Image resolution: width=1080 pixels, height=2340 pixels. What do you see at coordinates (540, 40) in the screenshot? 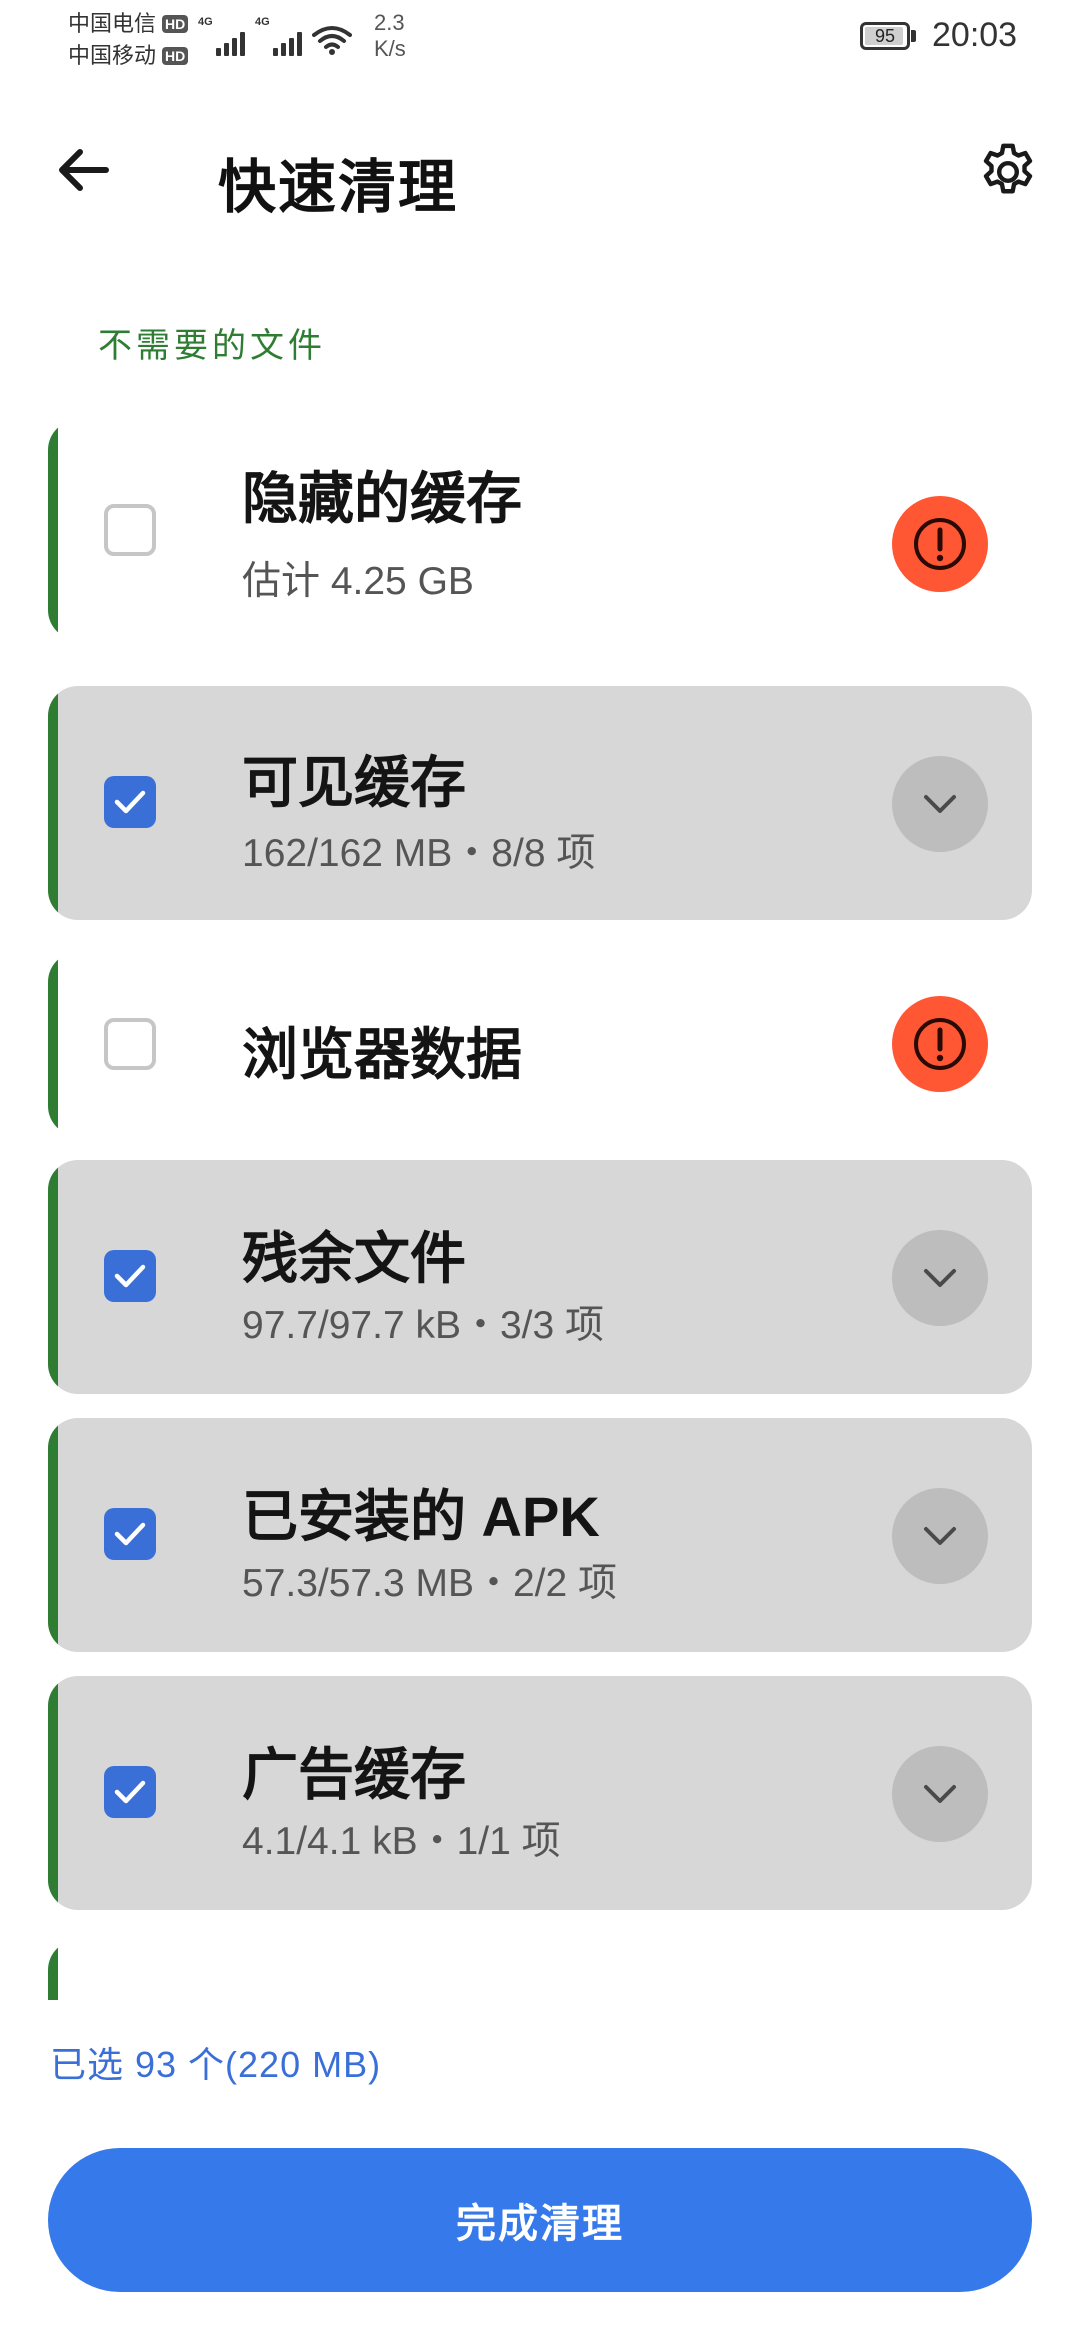
I see `status-bar: 中国电信 HD 中国移动 HD 4G 4G 2.3 K/s 95 20:03` at bounding box center [540, 40].